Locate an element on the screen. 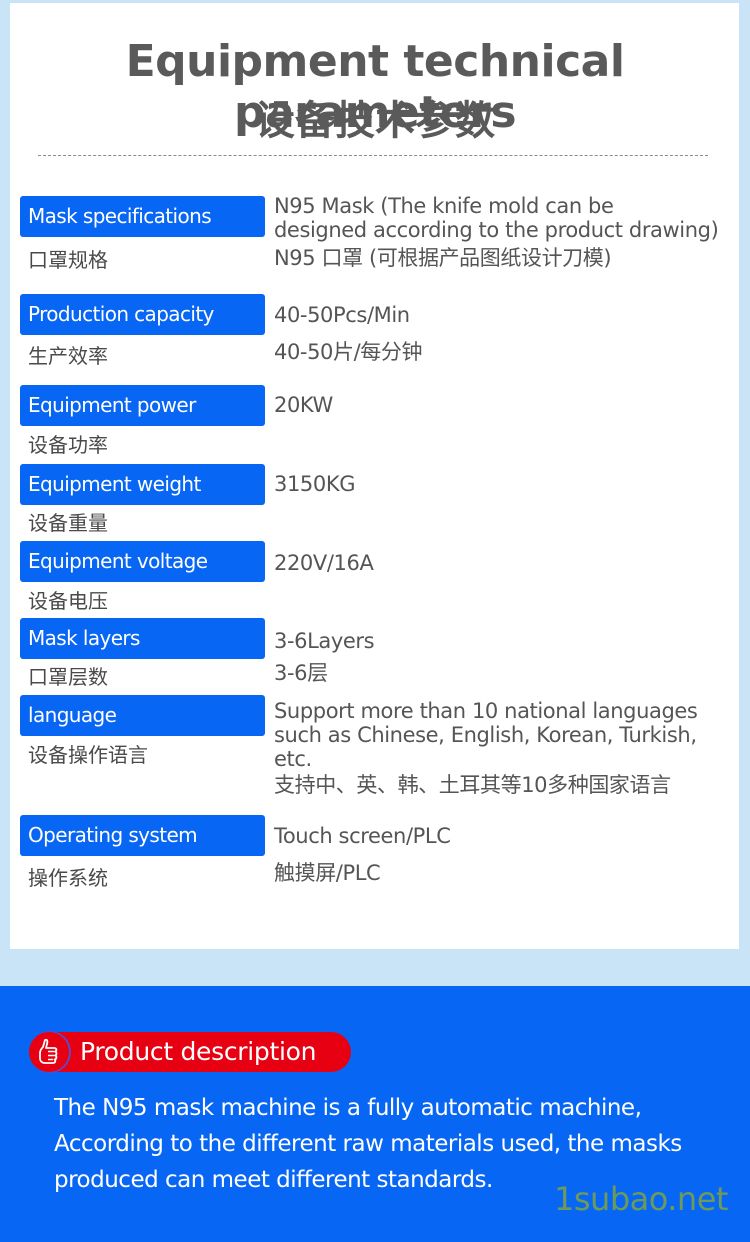  param-label-en: Equipment power is located at coordinates (142, 405).